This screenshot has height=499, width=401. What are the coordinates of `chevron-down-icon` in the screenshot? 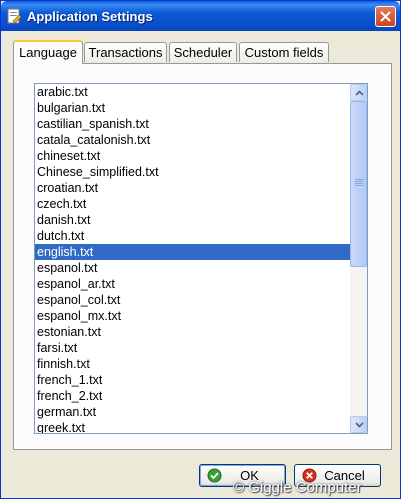 It's located at (359, 425).